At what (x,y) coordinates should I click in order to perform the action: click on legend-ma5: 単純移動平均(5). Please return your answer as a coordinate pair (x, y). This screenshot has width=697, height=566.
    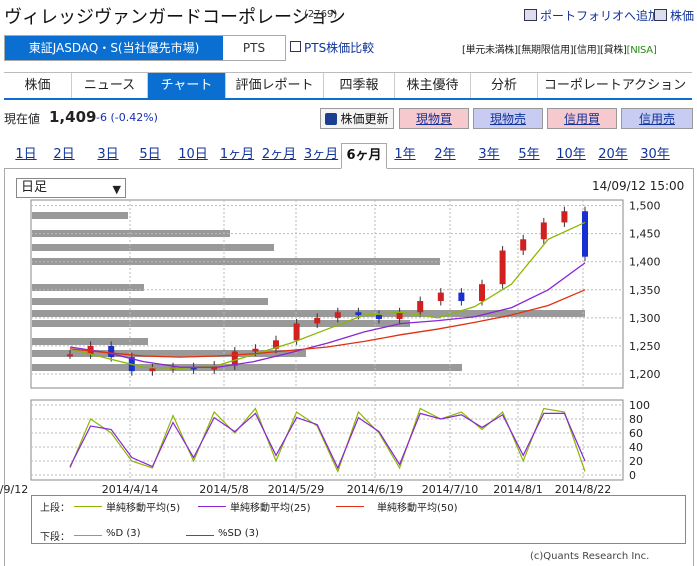
    Looking at the image, I should click on (143, 508).